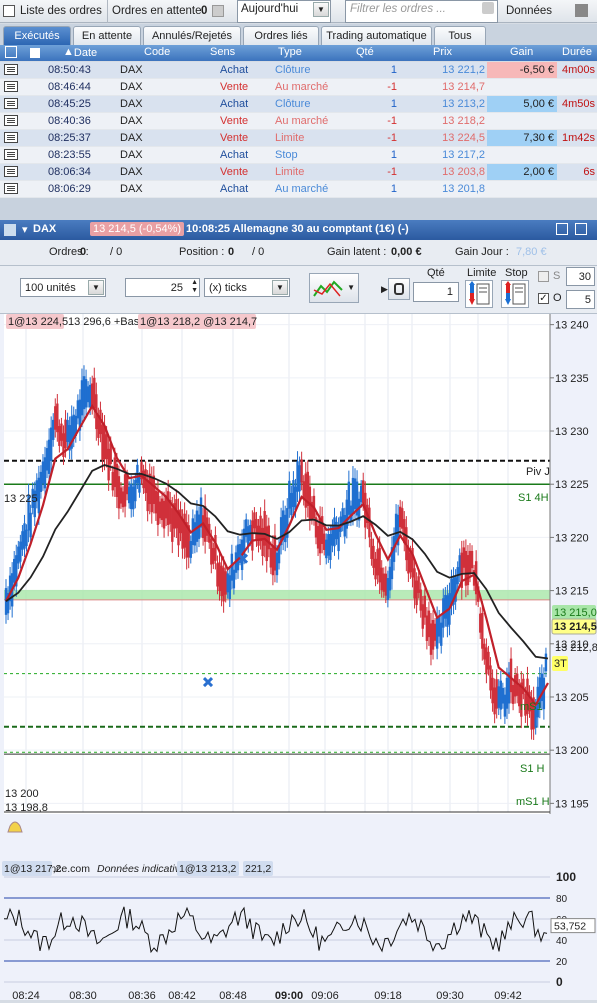  What do you see at coordinates (61, 11) in the screenshot?
I see `orders-list-label: Liste des ordres` at bounding box center [61, 11].